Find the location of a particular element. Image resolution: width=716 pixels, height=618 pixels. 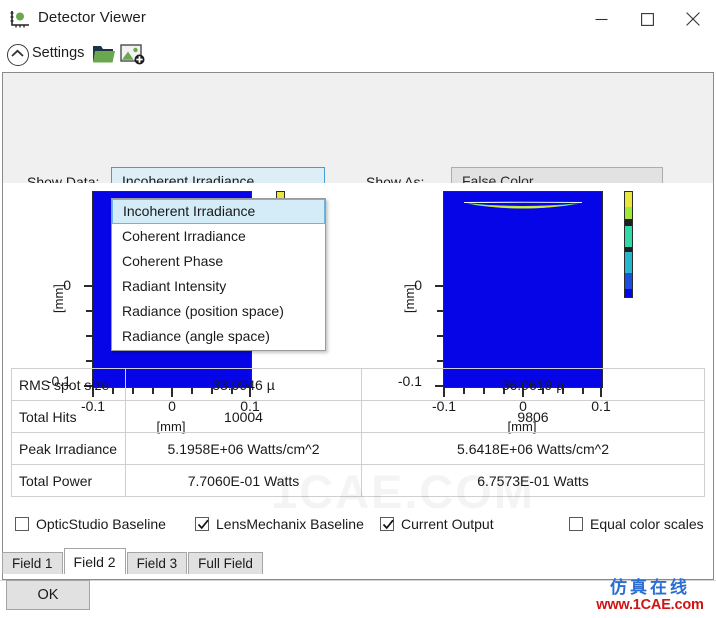

checkbox-equal-color-scales: Equal color scales is located at coordinates (636, 524).